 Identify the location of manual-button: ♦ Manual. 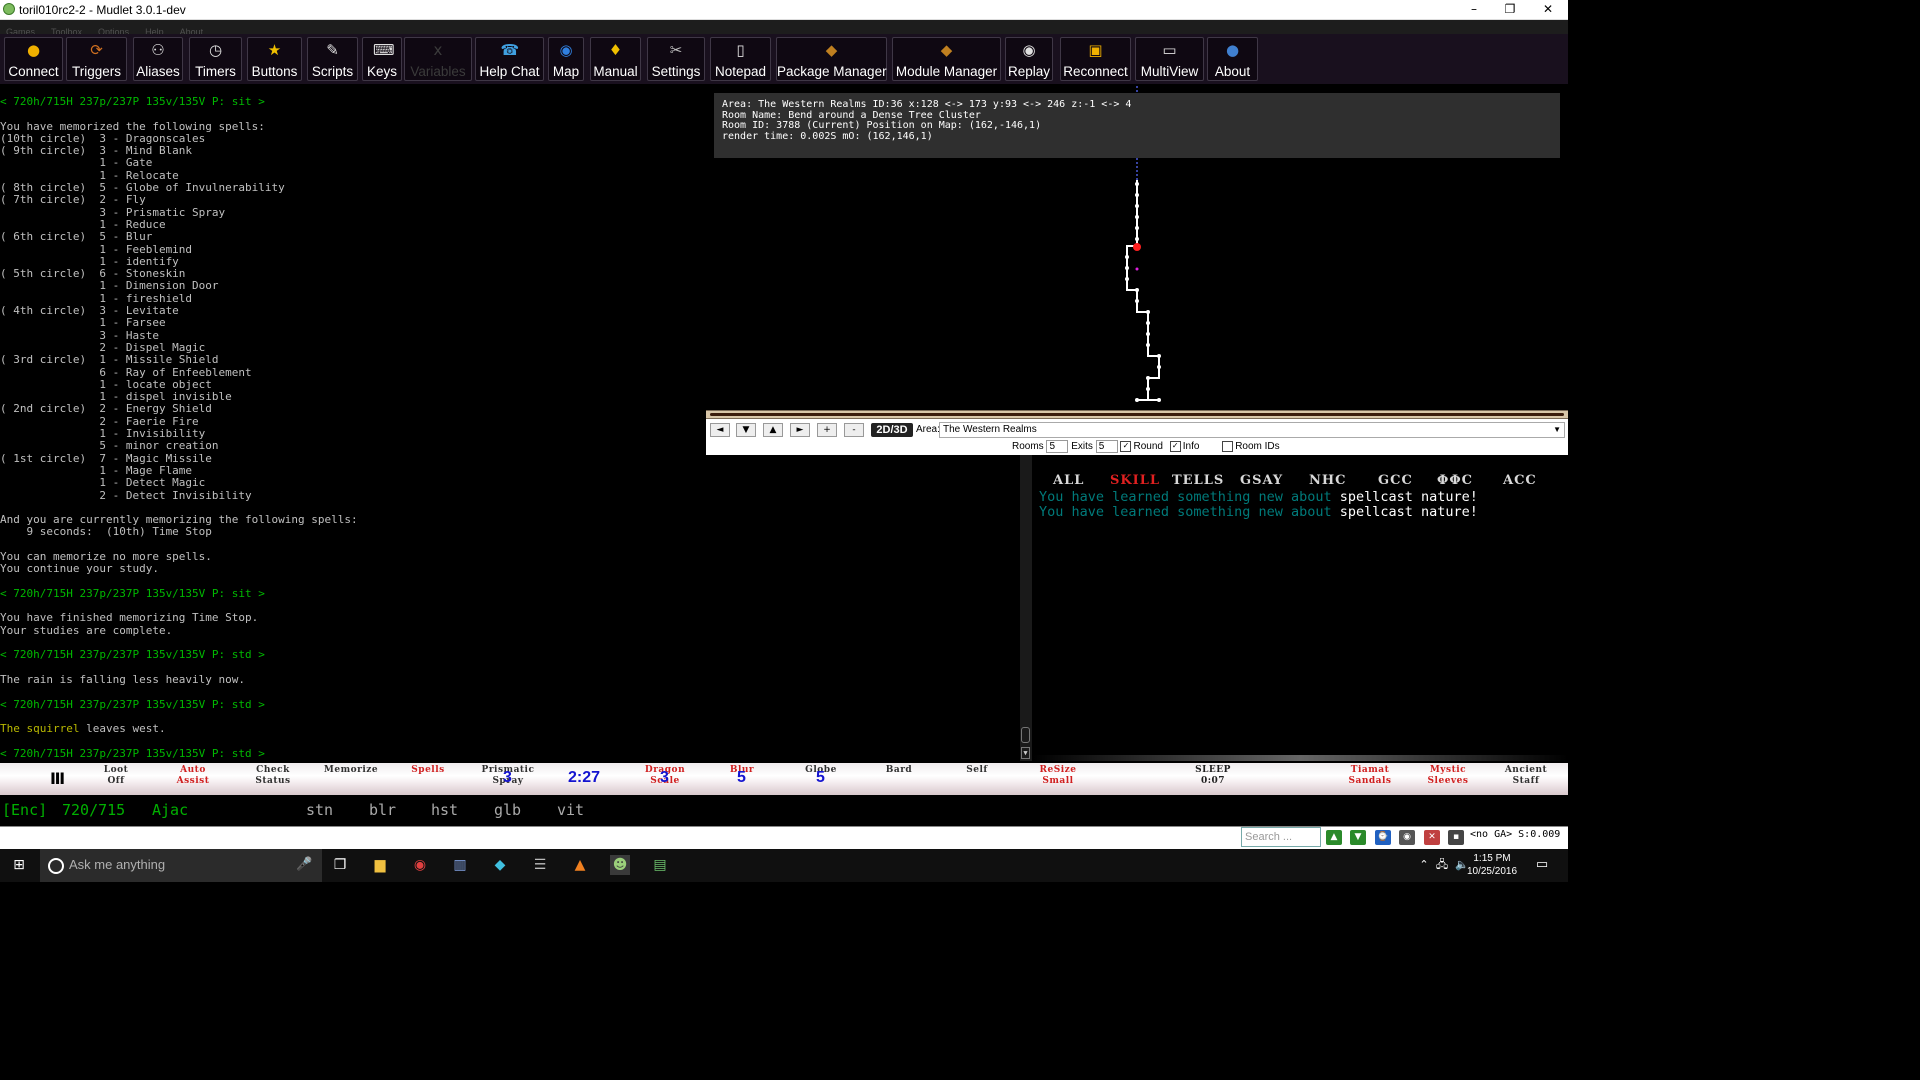
(615, 59).